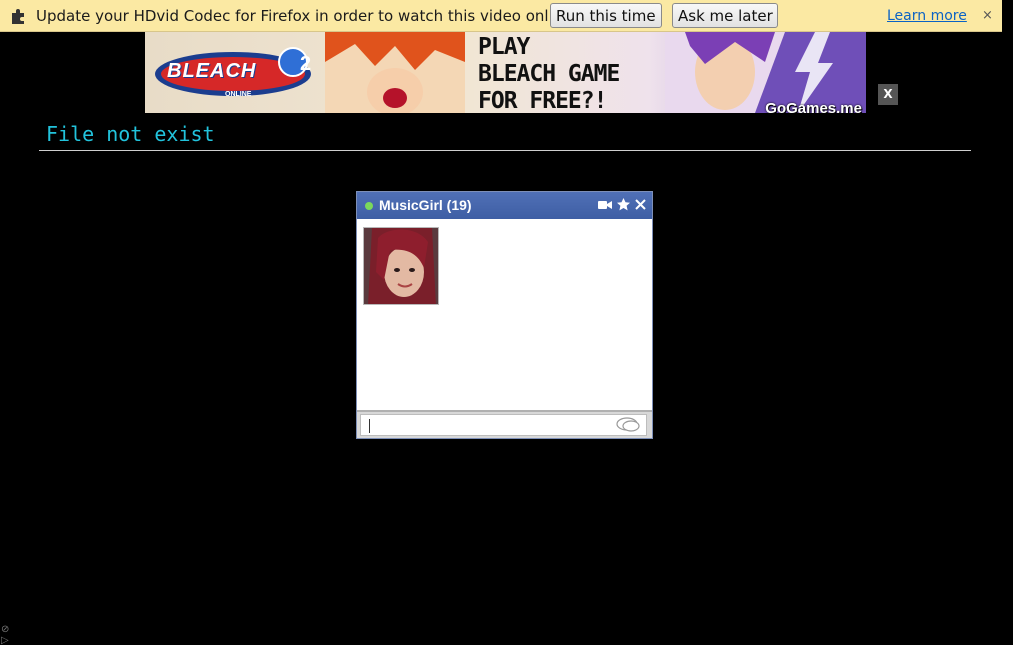 This screenshot has width=1024, height=658. What do you see at coordinates (725, 15) in the screenshot?
I see `ask-me-later-button: Ask me later` at bounding box center [725, 15].